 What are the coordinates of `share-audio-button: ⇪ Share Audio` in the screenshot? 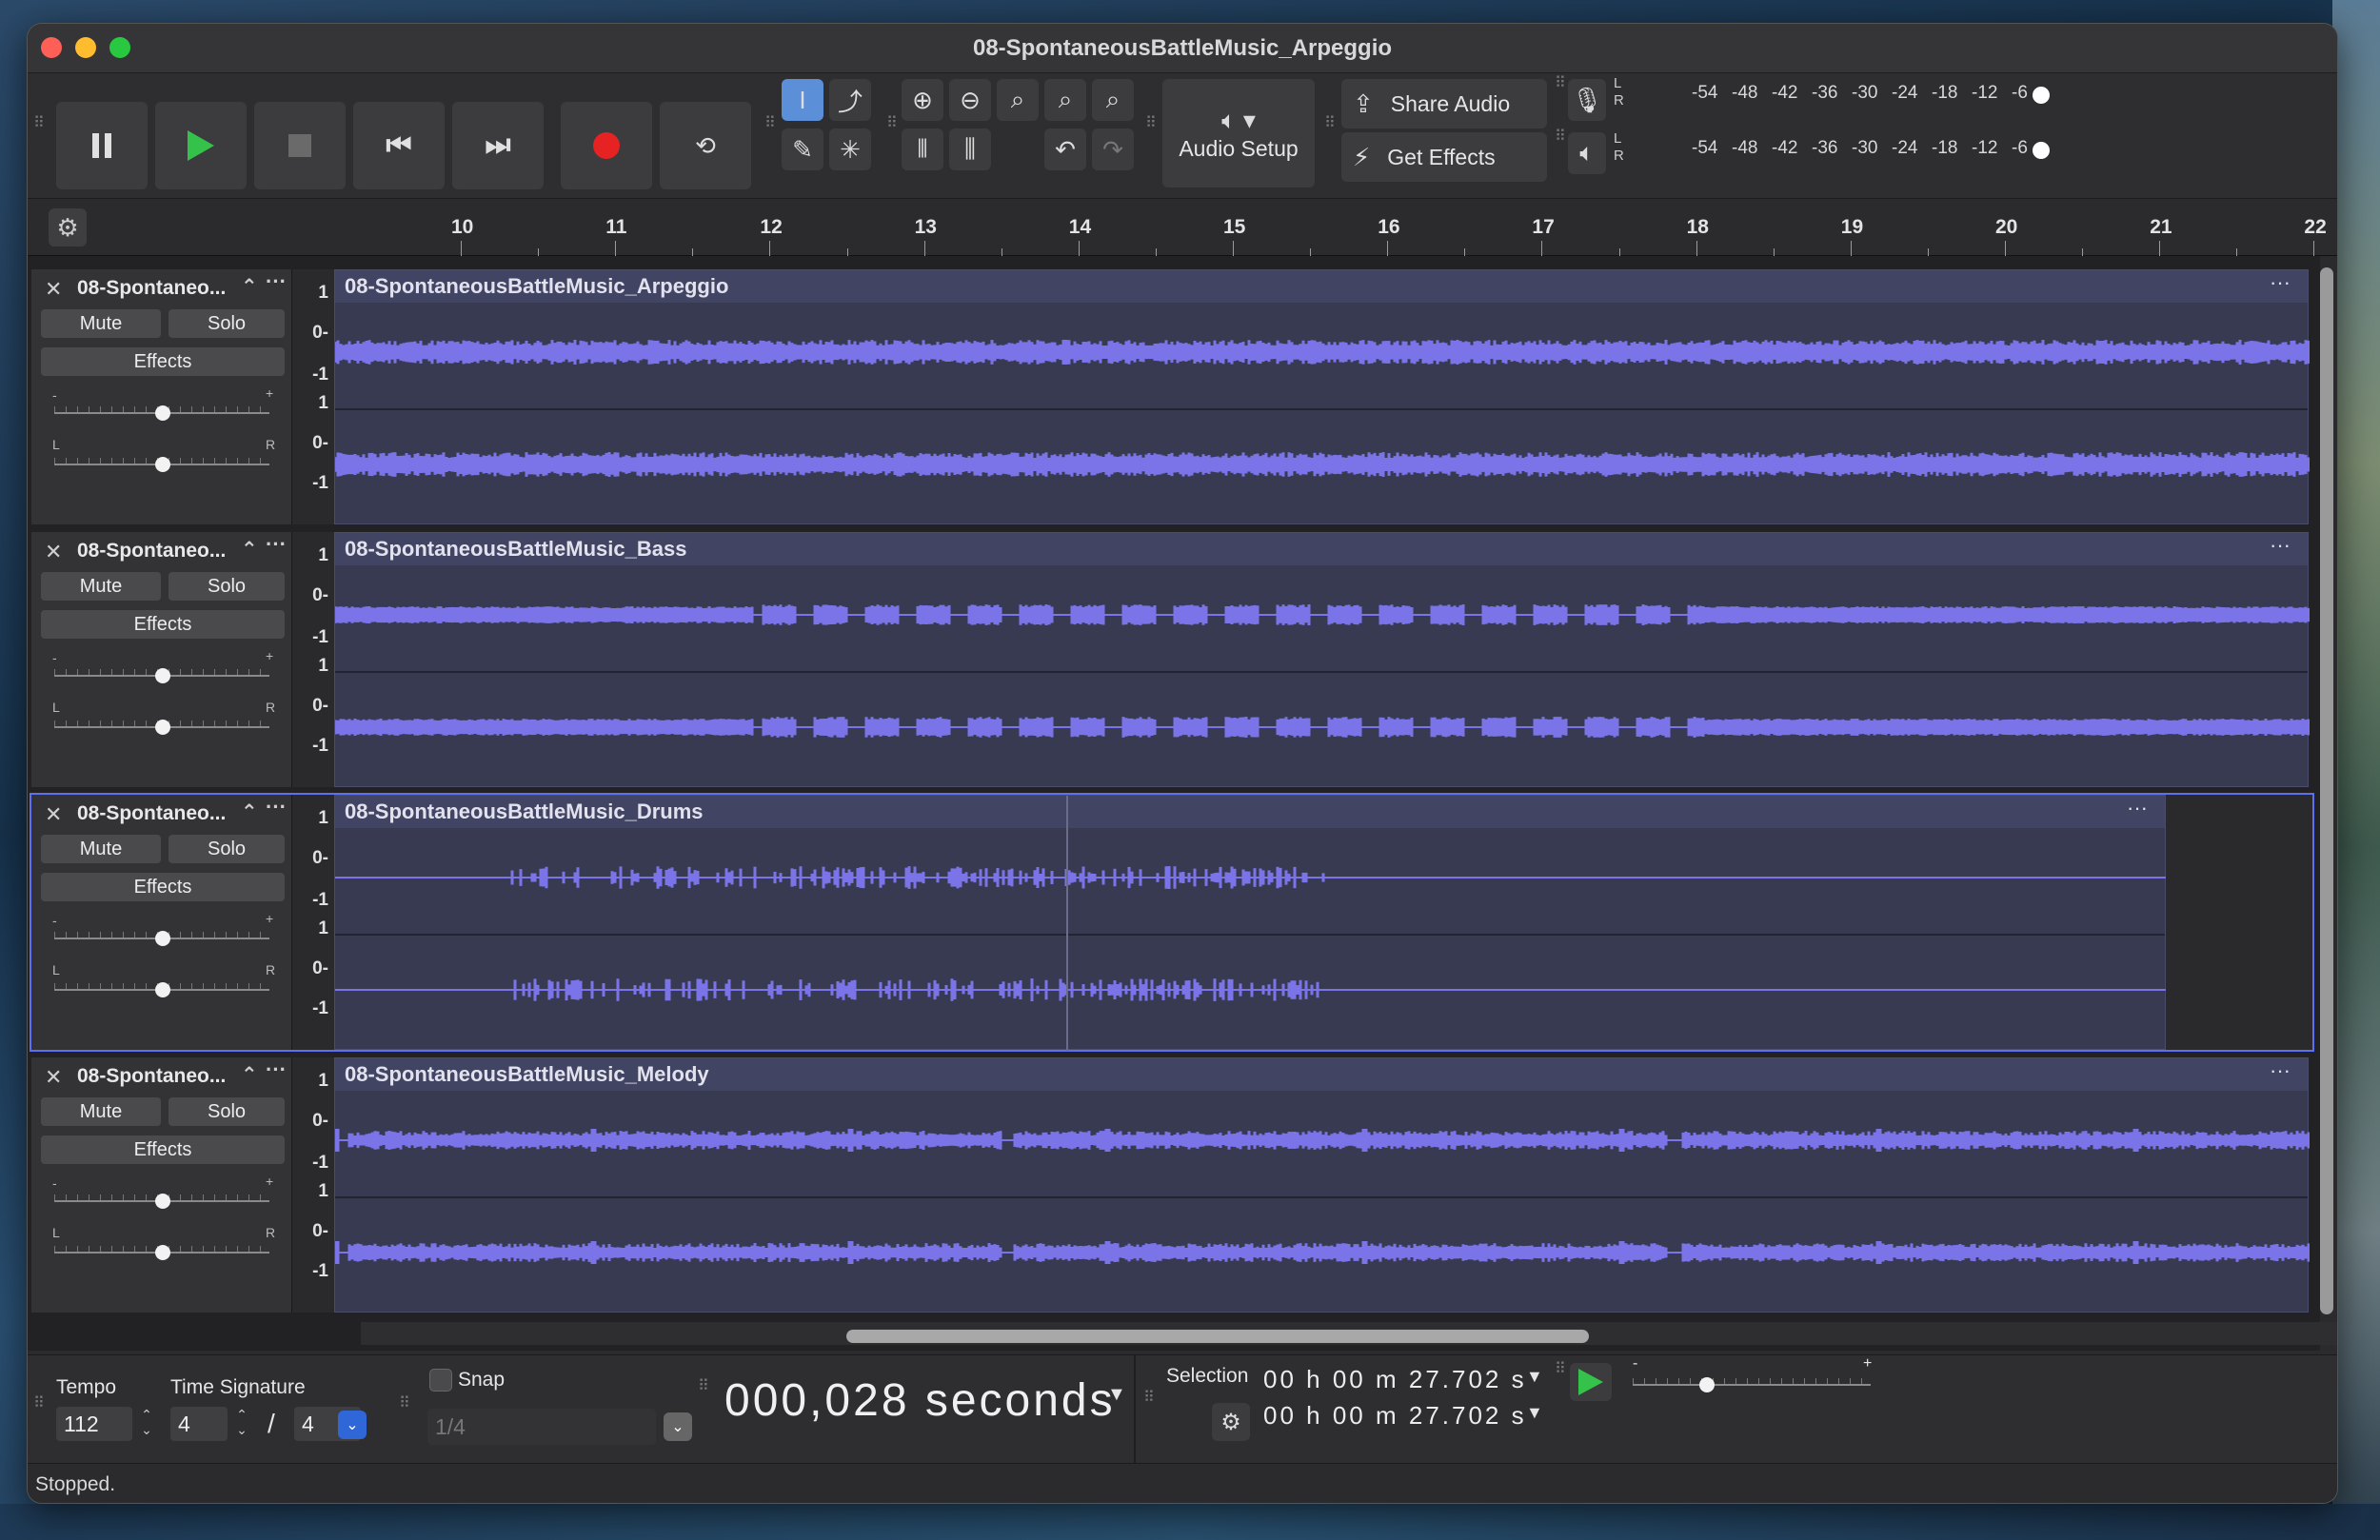 It's located at (1444, 103).